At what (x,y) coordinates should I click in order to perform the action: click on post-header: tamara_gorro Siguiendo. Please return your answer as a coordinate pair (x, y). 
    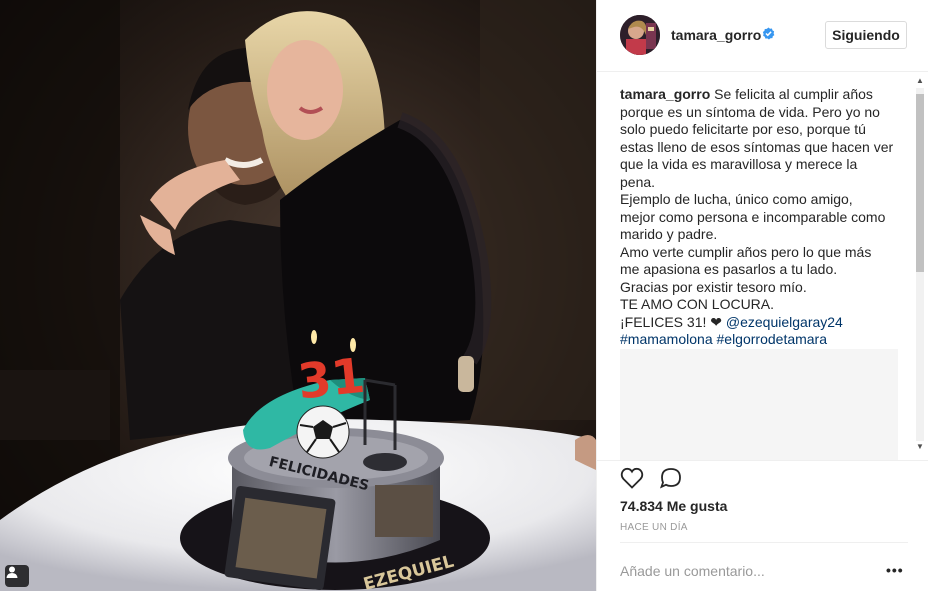
    Looking at the image, I should click on (762, 36).